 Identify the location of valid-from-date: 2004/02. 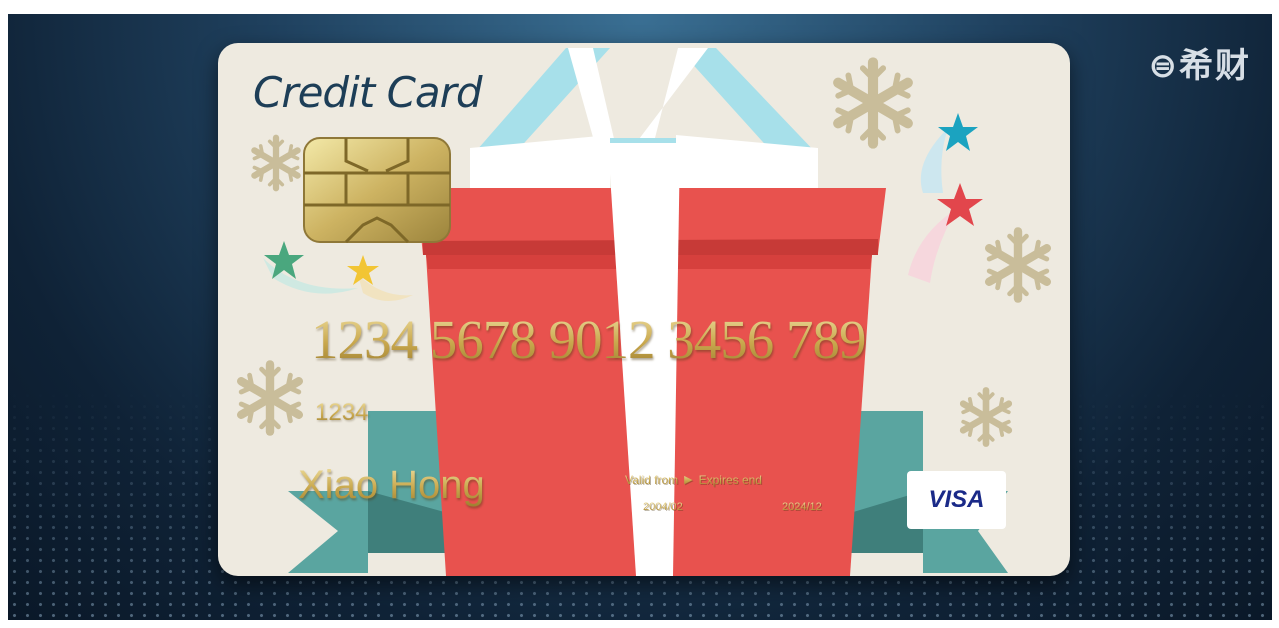
(663, 507).